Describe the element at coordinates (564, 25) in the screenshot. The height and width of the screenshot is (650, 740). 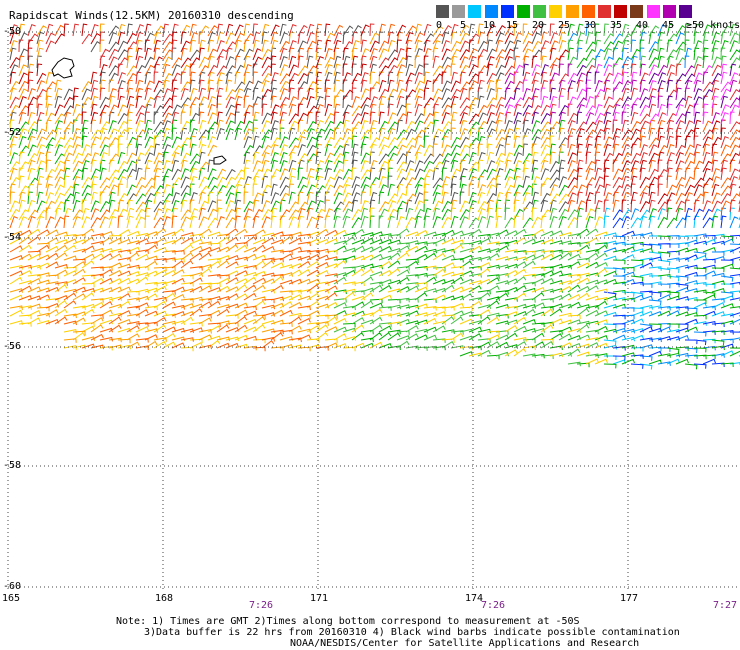
I see `legend-label: 25` at that location.